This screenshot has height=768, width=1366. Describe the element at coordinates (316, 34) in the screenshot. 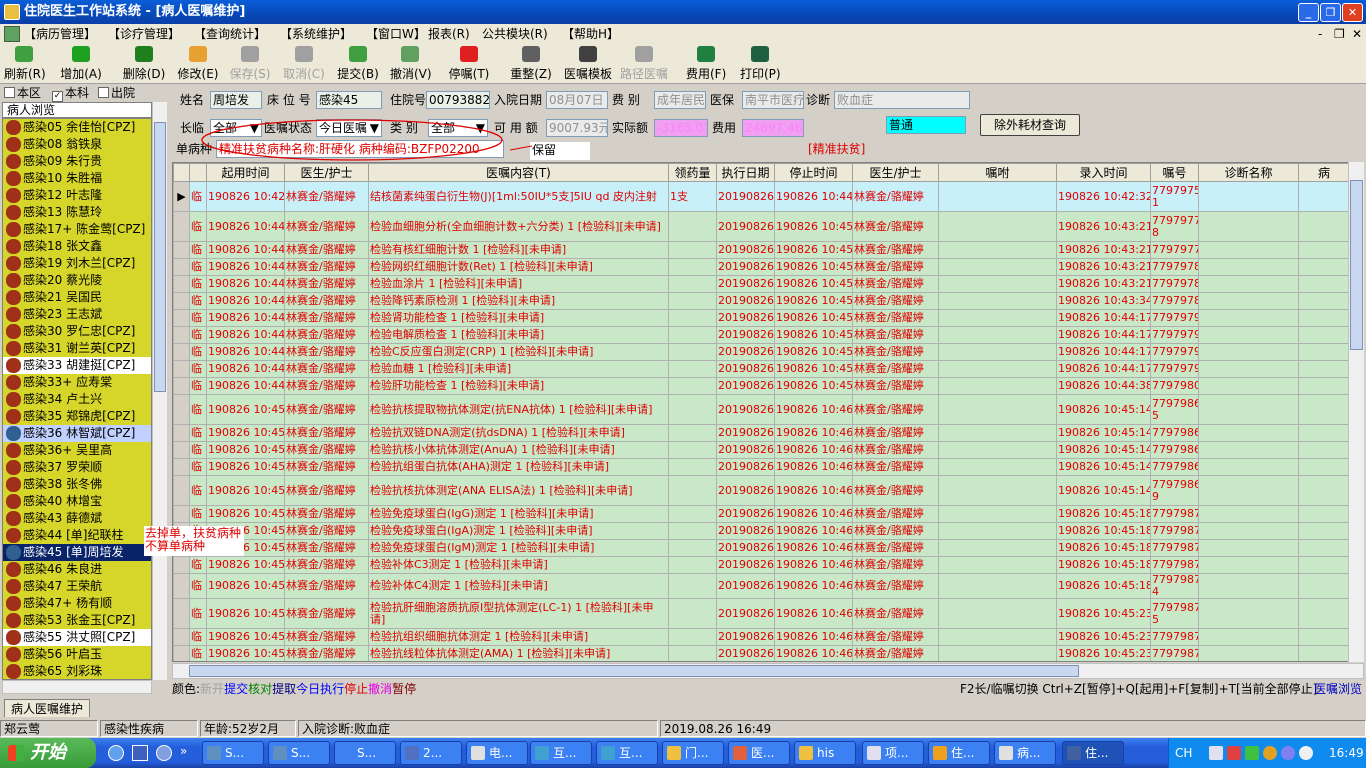

I see `menu-system: 【系统维护】` at that location.